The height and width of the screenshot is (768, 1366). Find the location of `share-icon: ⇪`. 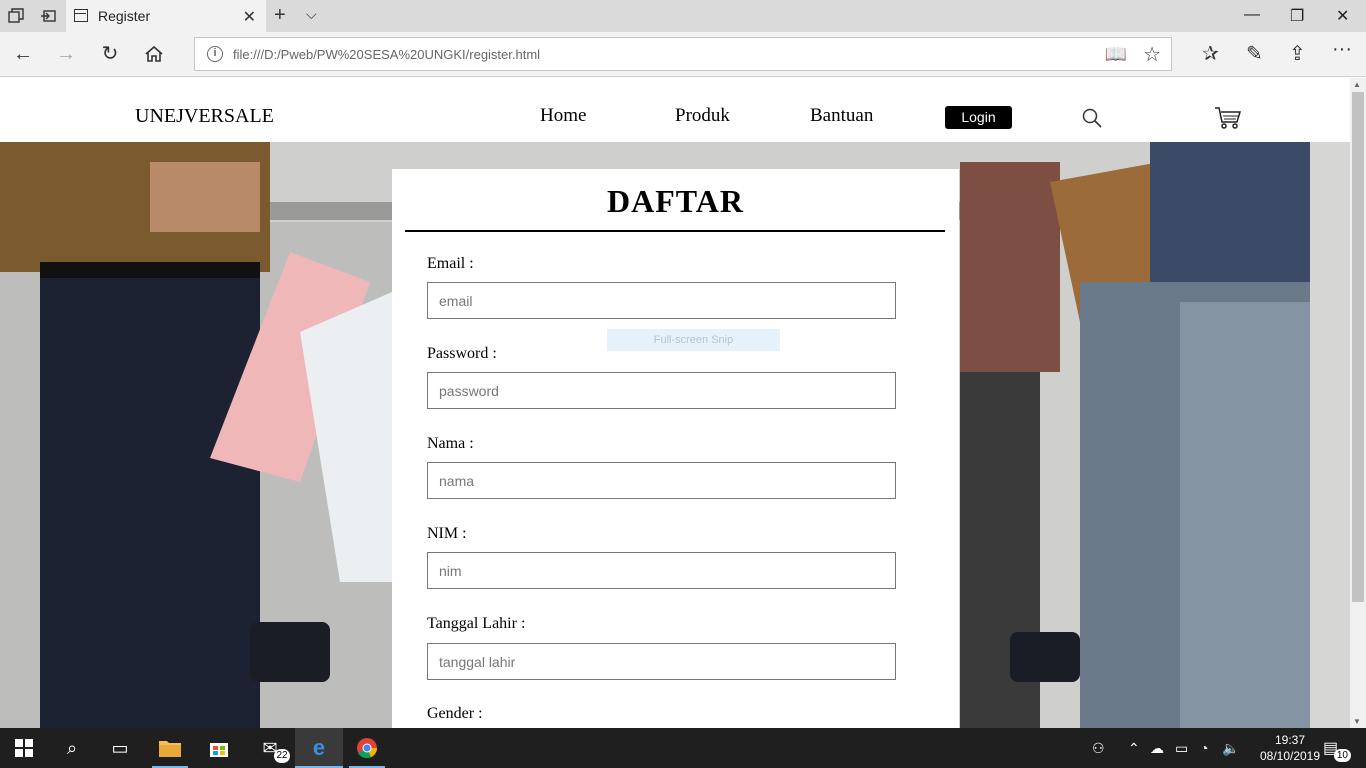

share-icon: ⇪ is located at coordinates (1297, 53).